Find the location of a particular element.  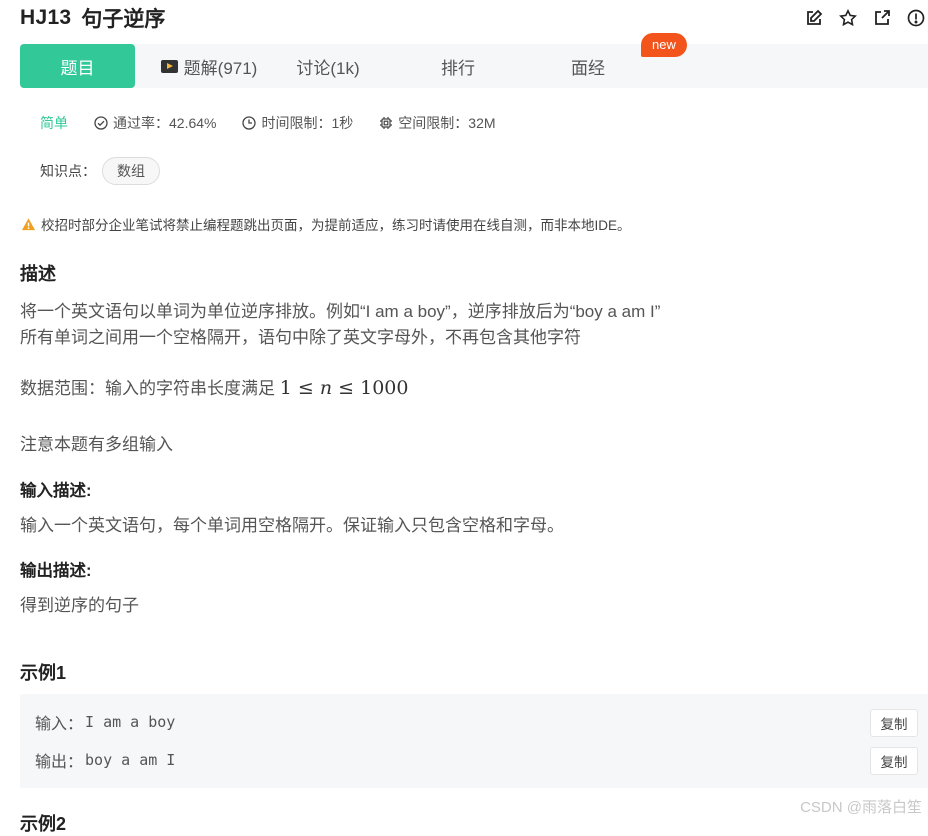

new-badge: new is located at coordinates (664, 45).